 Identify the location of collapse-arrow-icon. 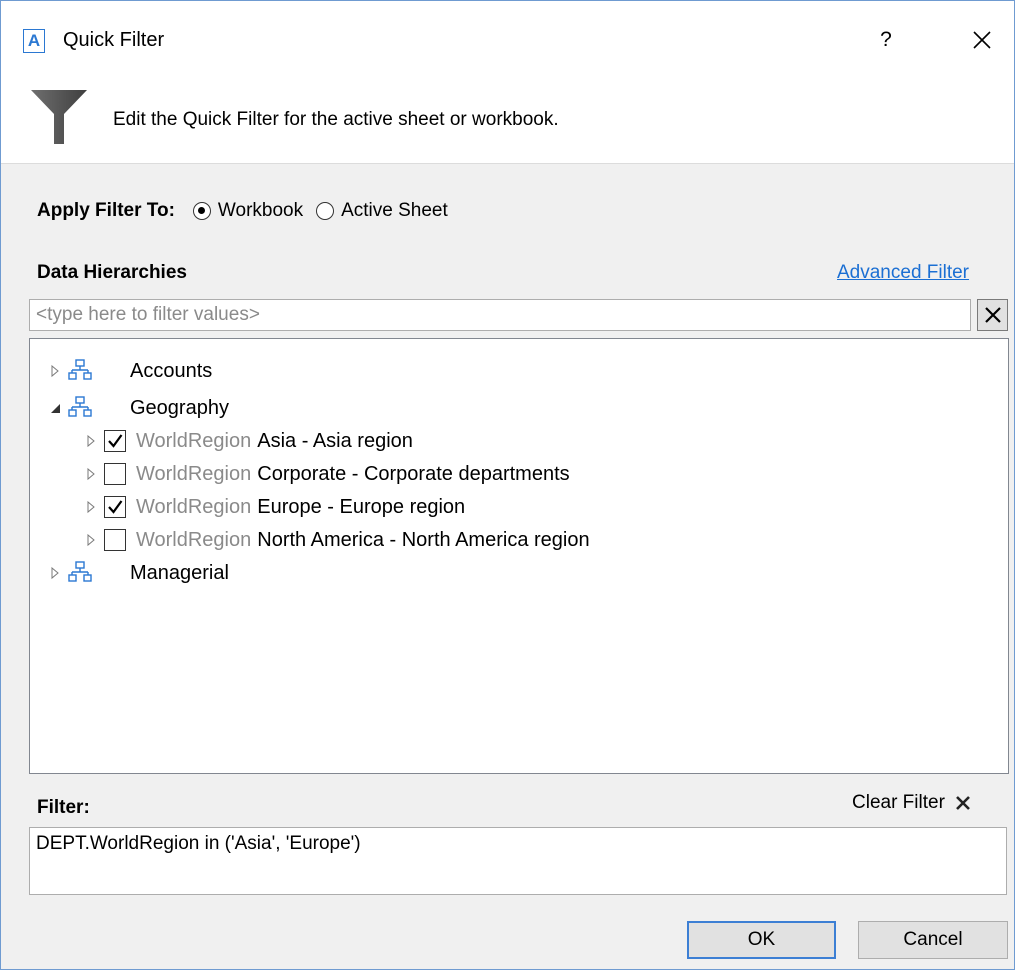
(55, 408).